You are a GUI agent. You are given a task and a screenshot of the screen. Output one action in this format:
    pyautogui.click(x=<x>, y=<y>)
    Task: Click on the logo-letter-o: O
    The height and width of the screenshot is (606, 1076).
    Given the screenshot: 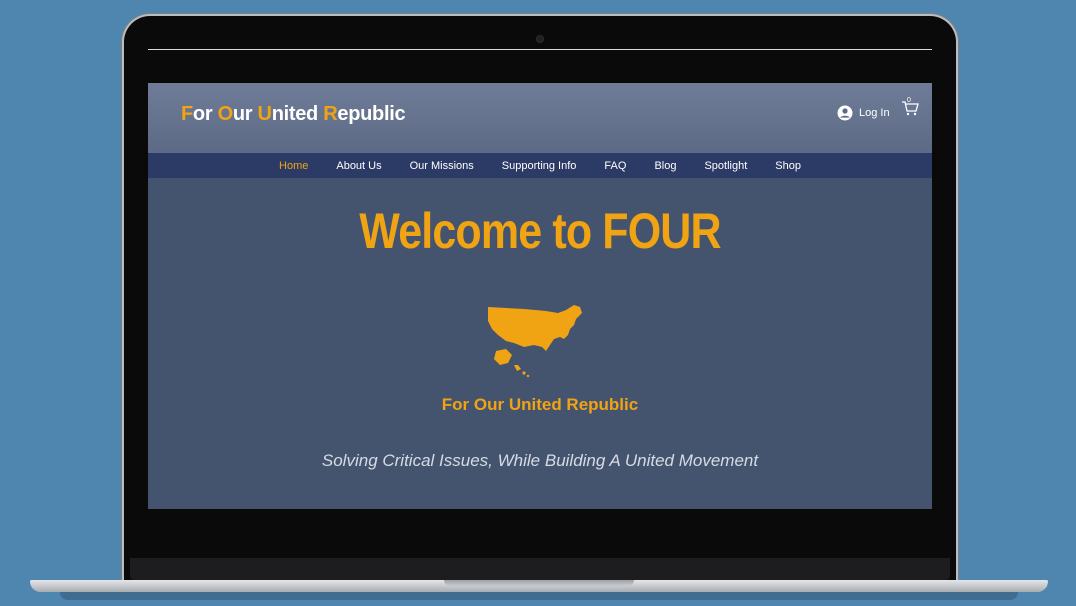 What is the action you would take?
    pyautogui.click(x=225, y=114)
    